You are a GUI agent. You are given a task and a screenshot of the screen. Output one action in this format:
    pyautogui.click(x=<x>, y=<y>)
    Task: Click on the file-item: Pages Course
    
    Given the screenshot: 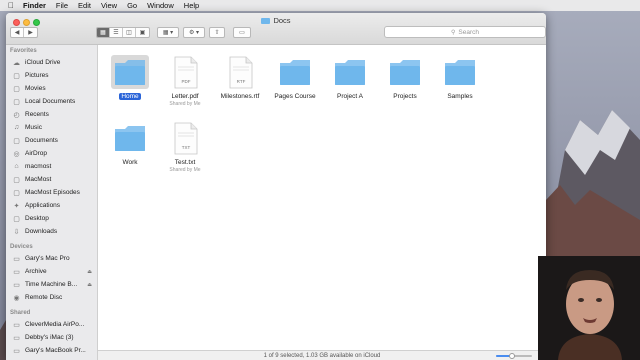 What is the action you would take?
    pyautogui.click(x=295, y=78)
    